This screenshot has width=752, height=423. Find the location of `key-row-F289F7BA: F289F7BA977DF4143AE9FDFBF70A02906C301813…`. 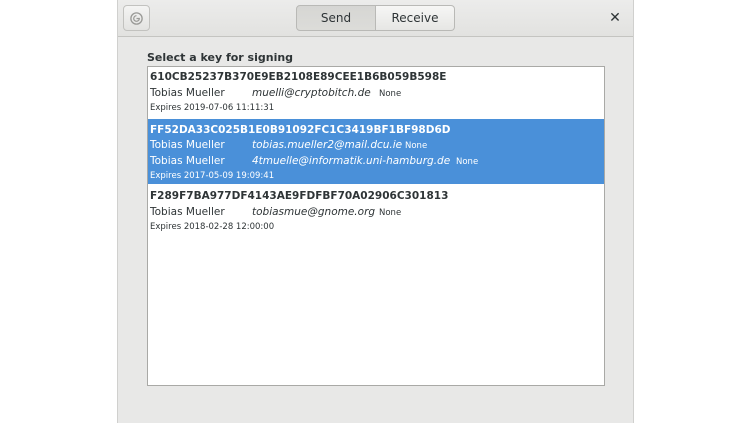

key-row-F289F7BA: F289F7BA977DF4143AE9FDFBF70A02906C301813… is located at coordinates (376, 210).